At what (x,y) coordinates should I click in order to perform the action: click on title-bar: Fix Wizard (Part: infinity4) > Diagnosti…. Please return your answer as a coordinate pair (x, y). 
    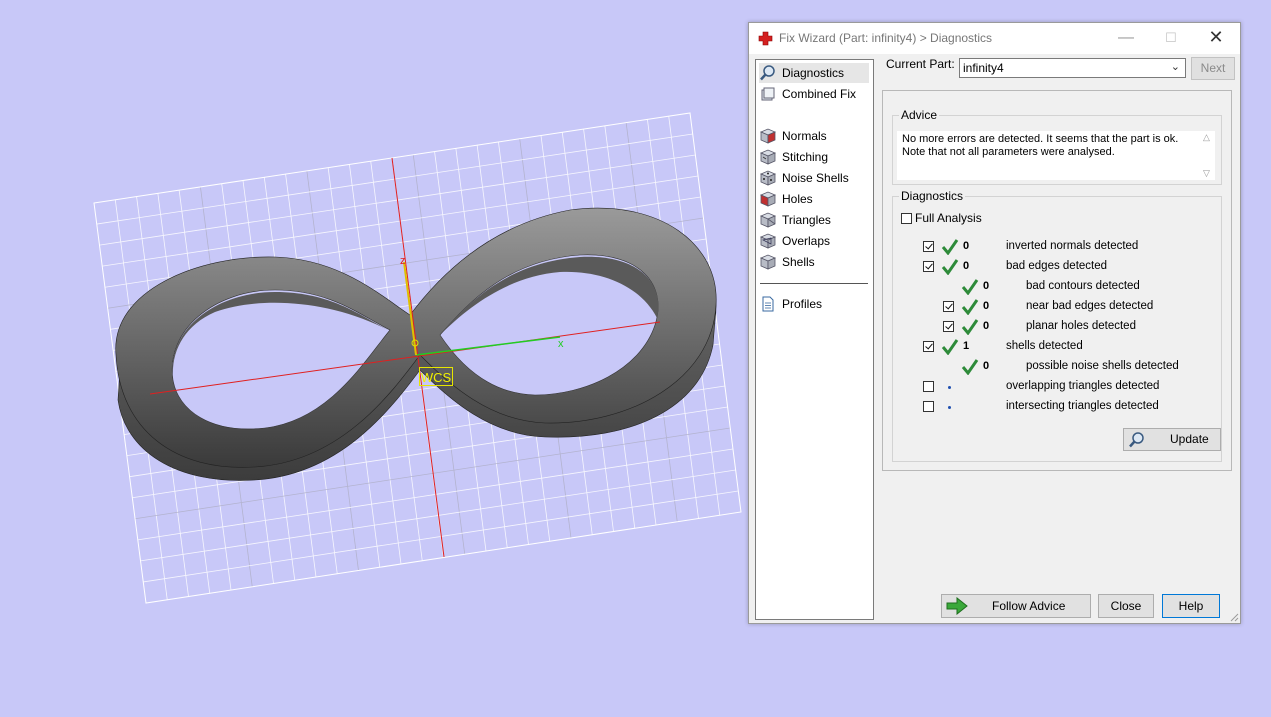
    Looking at the image, I should click on (994, 38).